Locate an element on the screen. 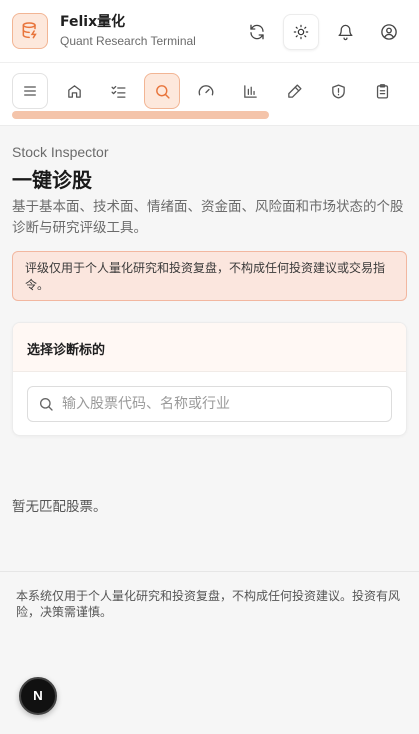  nav-item-reports is located at coordinates (382, 91).